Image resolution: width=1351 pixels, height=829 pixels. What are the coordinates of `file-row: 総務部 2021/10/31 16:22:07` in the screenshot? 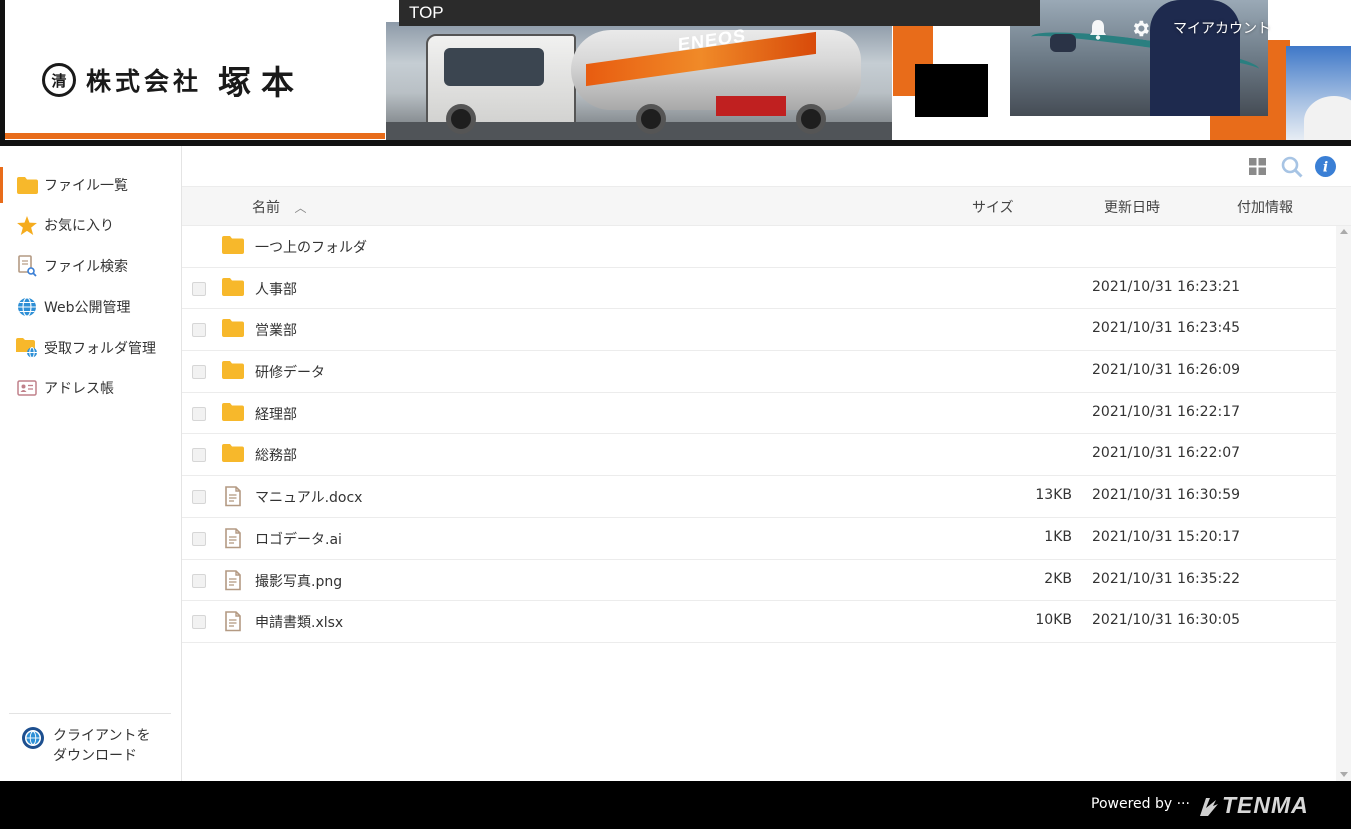 It's located at (759, 455).